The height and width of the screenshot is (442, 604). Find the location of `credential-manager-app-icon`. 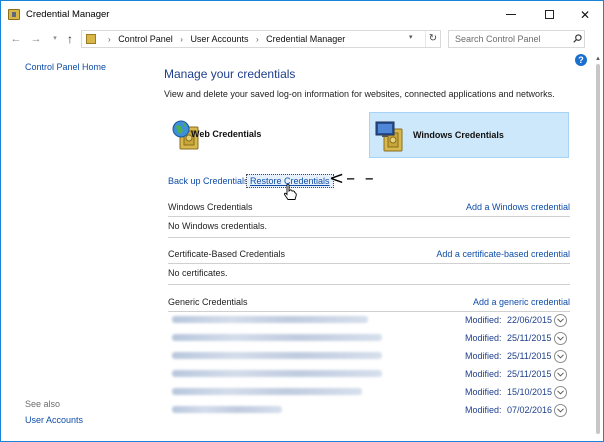

credential-manager-app-icon is located at coordinates (14, 14).